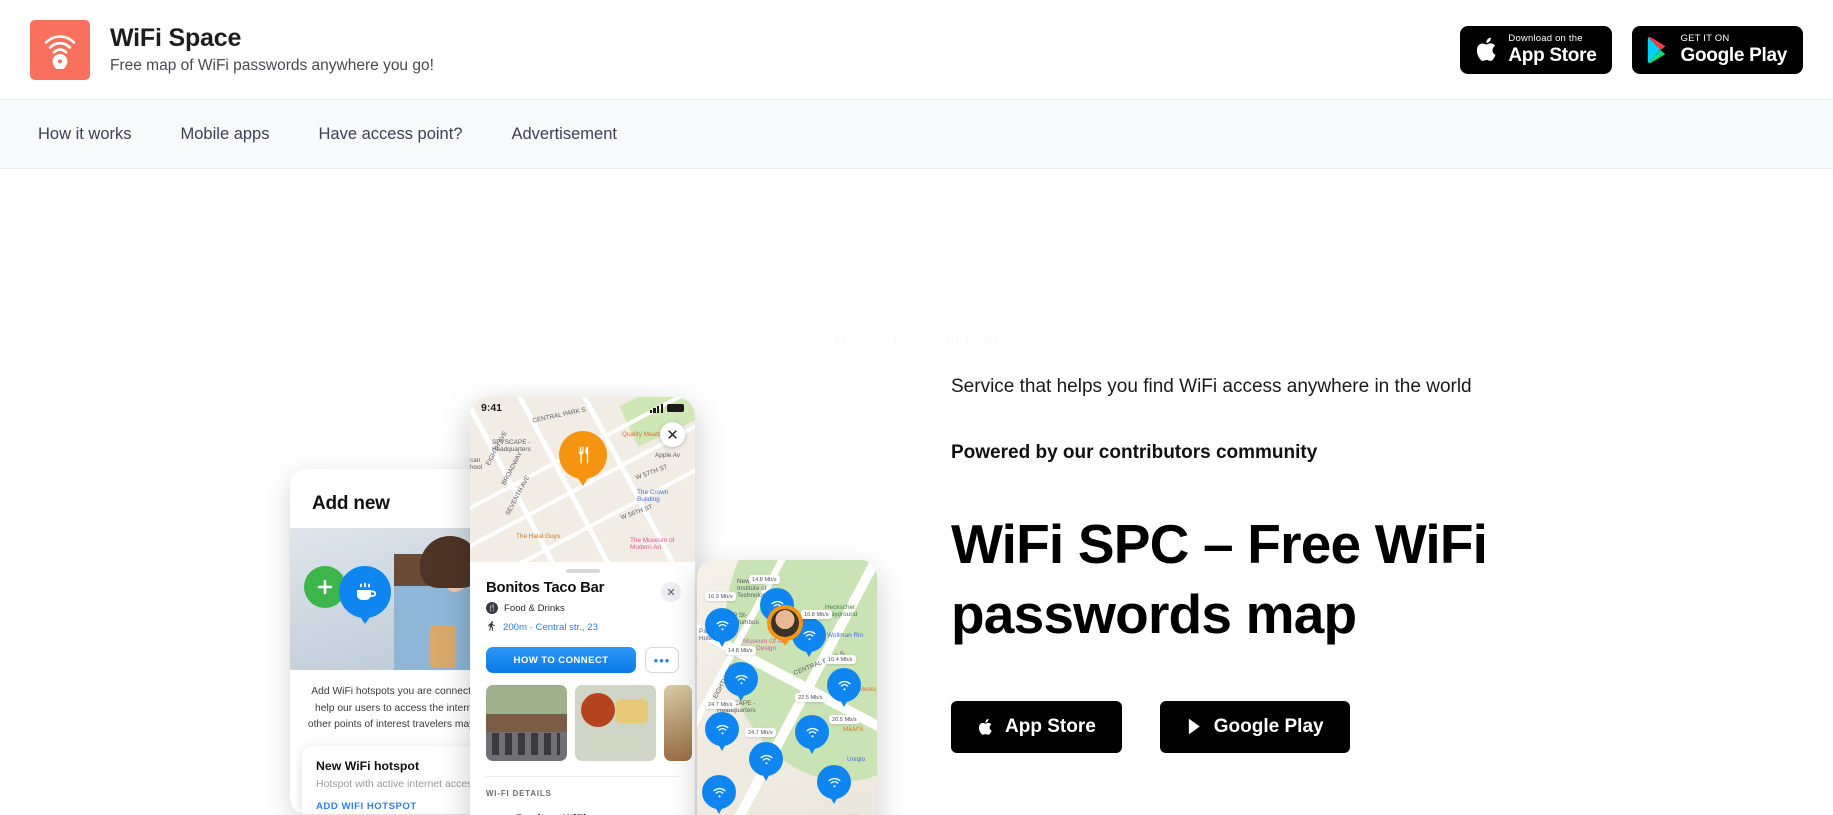 The image size is (1833, 815). I want to click on place-action-row: HOW TO CONNECT •••, so click(582, 660).